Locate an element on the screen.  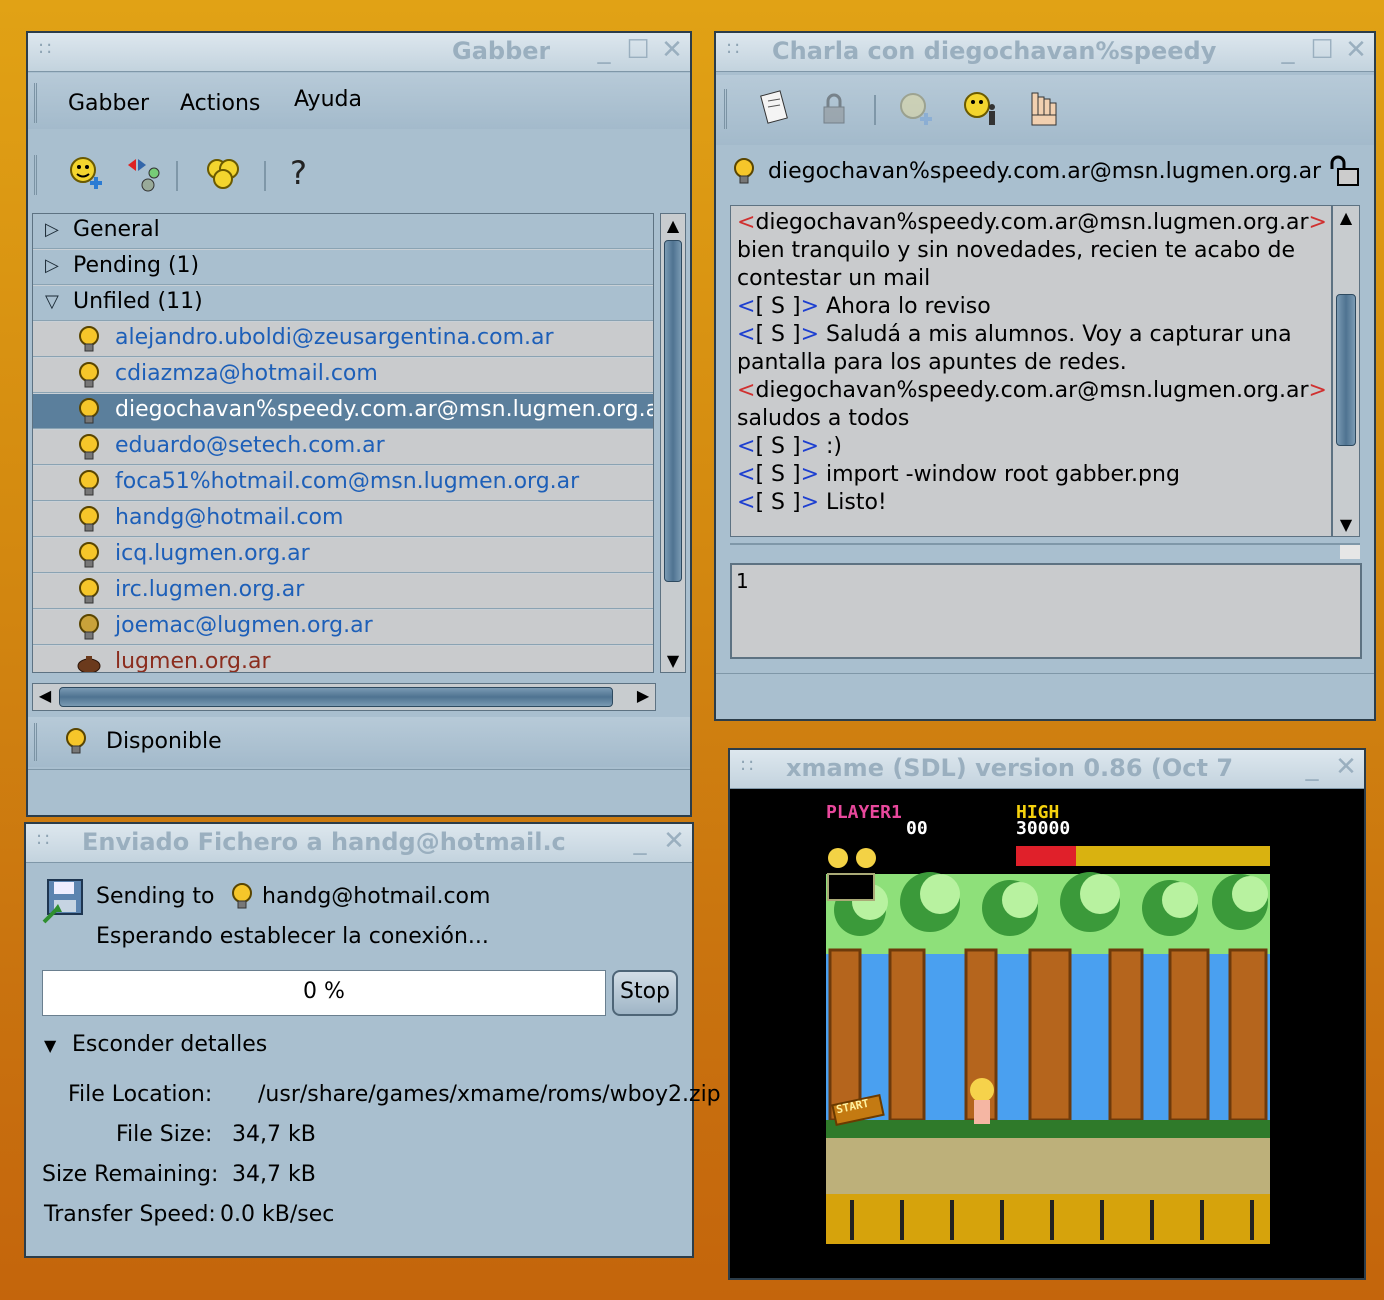
presence-bar: Disponible is located at coordinates (359, 742).